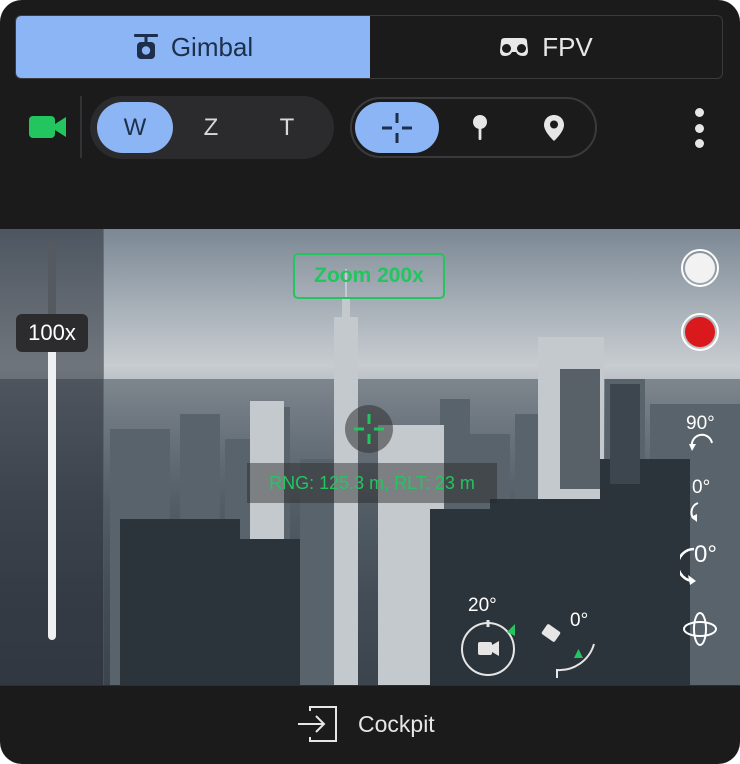 This screenshot has height=764, width=740. I want to click on rotate-90-label: 90°, so click(700, 423).